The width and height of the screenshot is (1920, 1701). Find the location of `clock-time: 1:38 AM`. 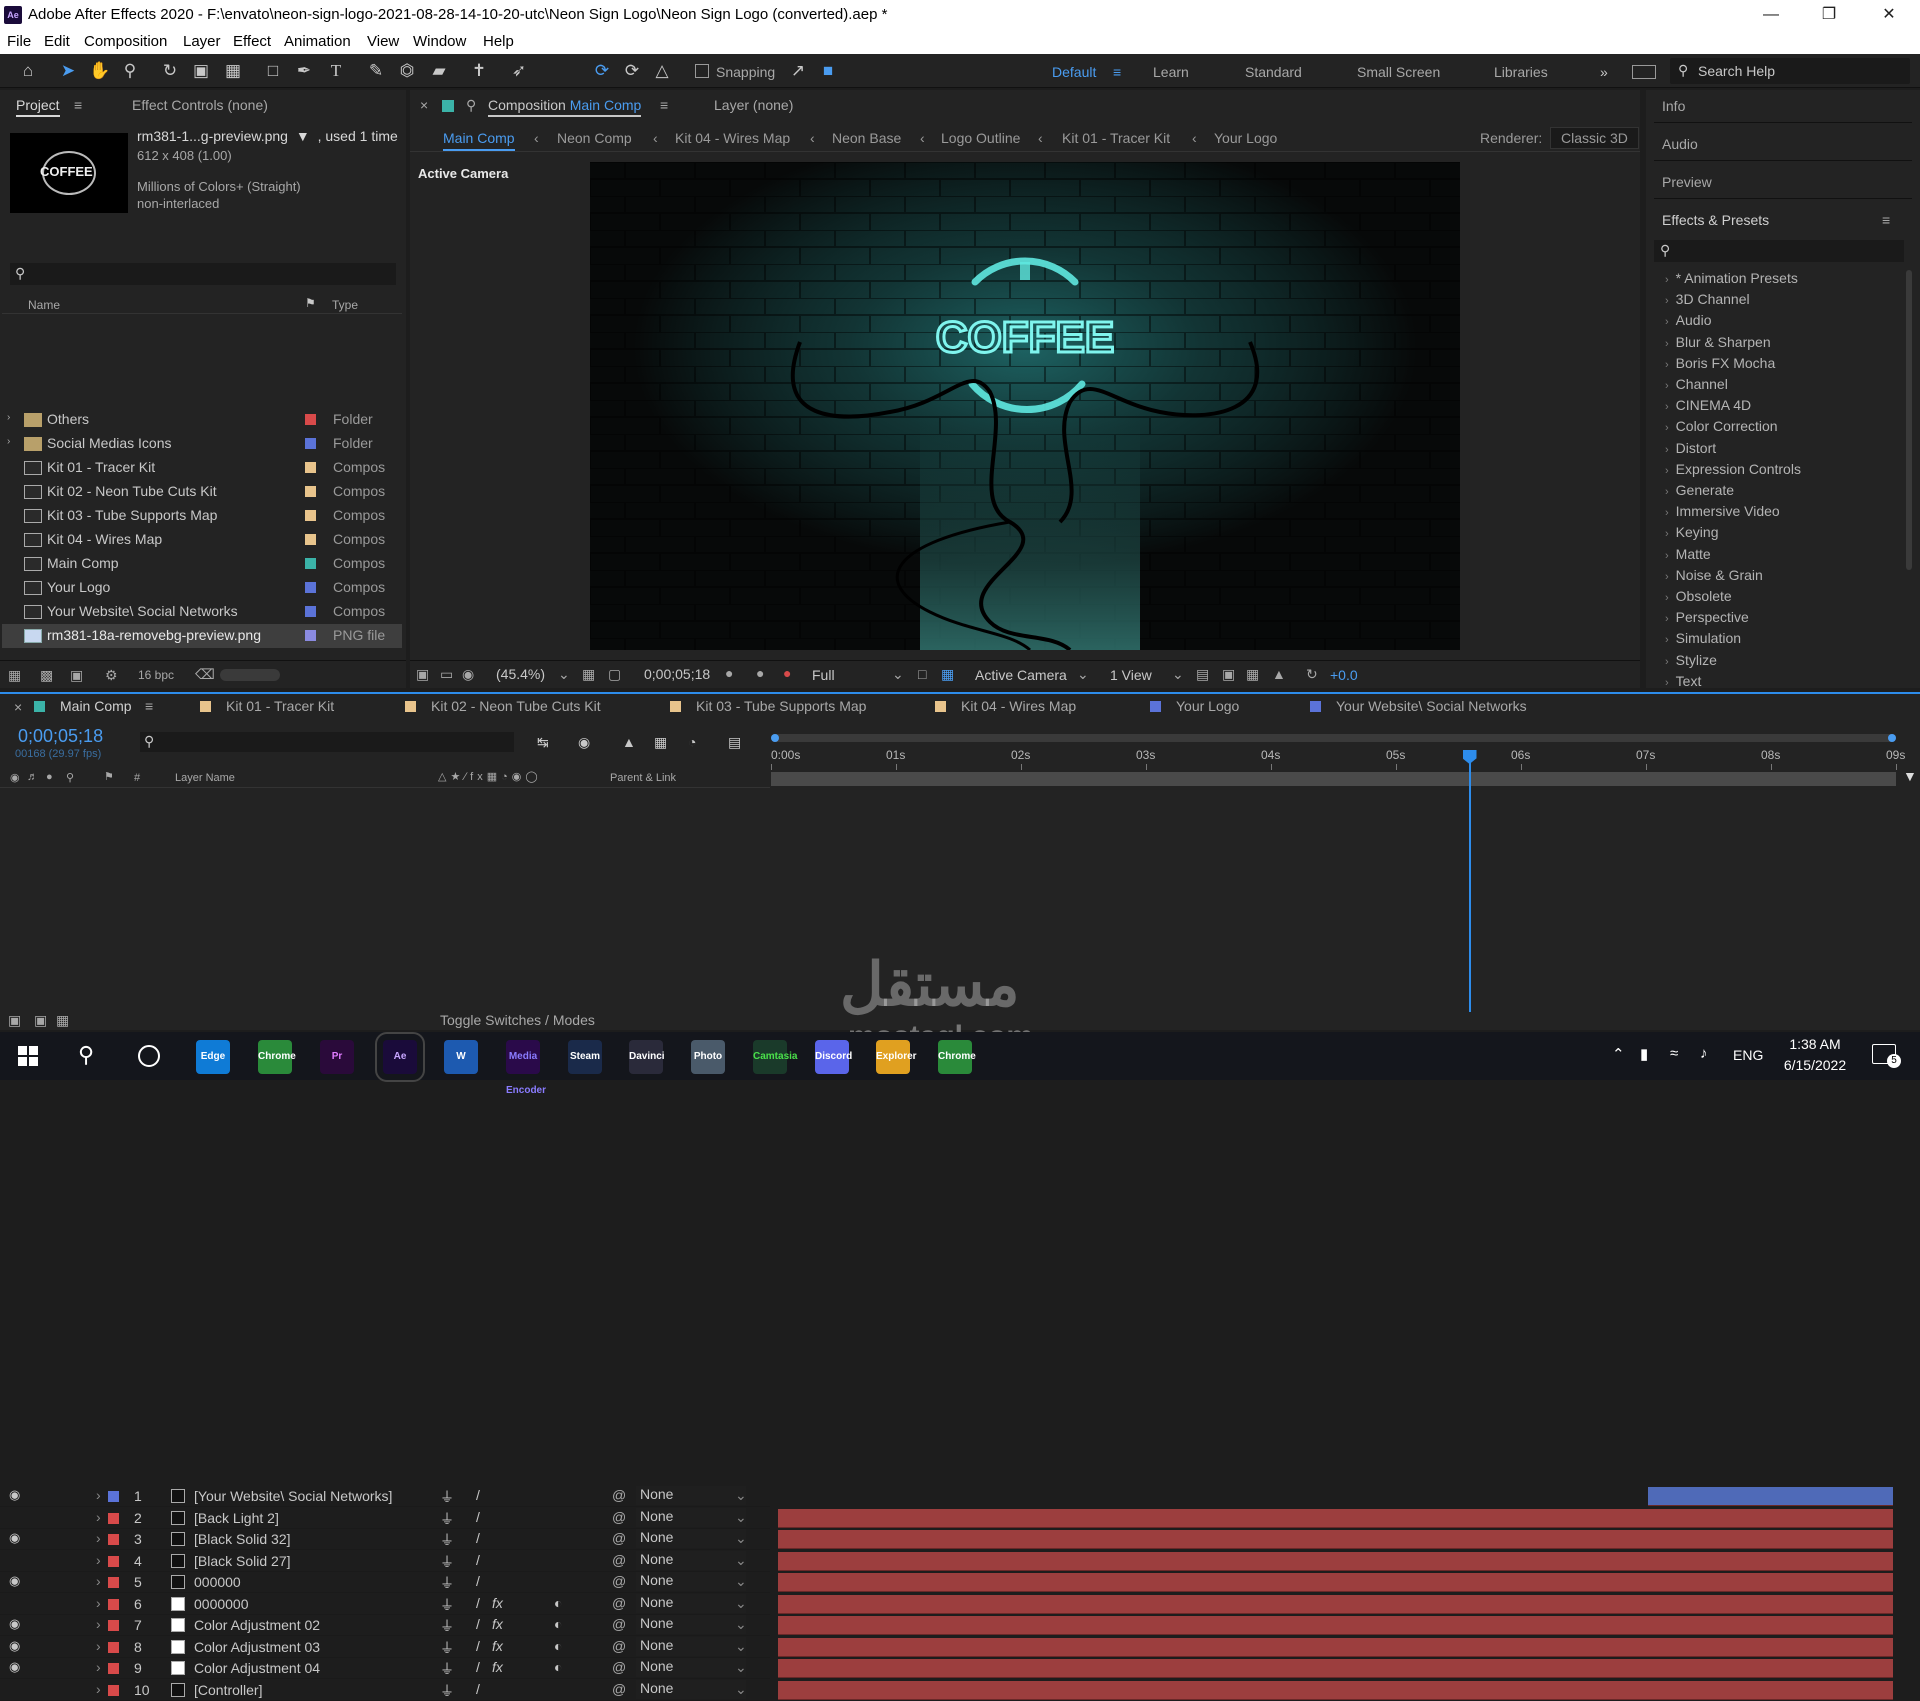

clock-time: 1:38 AM is located at coordinates (1815, 1044).